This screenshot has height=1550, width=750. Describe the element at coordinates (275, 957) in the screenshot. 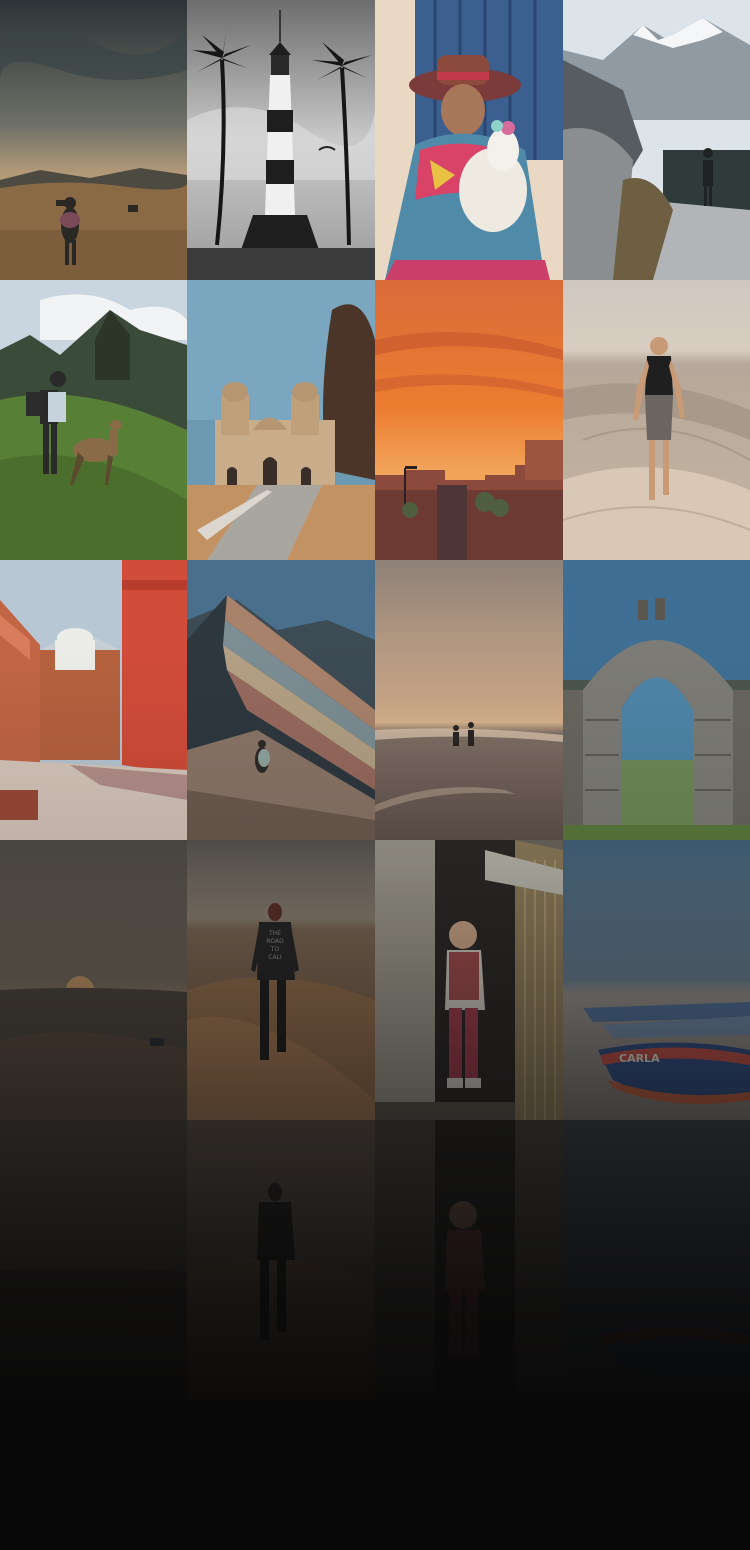

I see `shirt-print-line: CALI` at that location.